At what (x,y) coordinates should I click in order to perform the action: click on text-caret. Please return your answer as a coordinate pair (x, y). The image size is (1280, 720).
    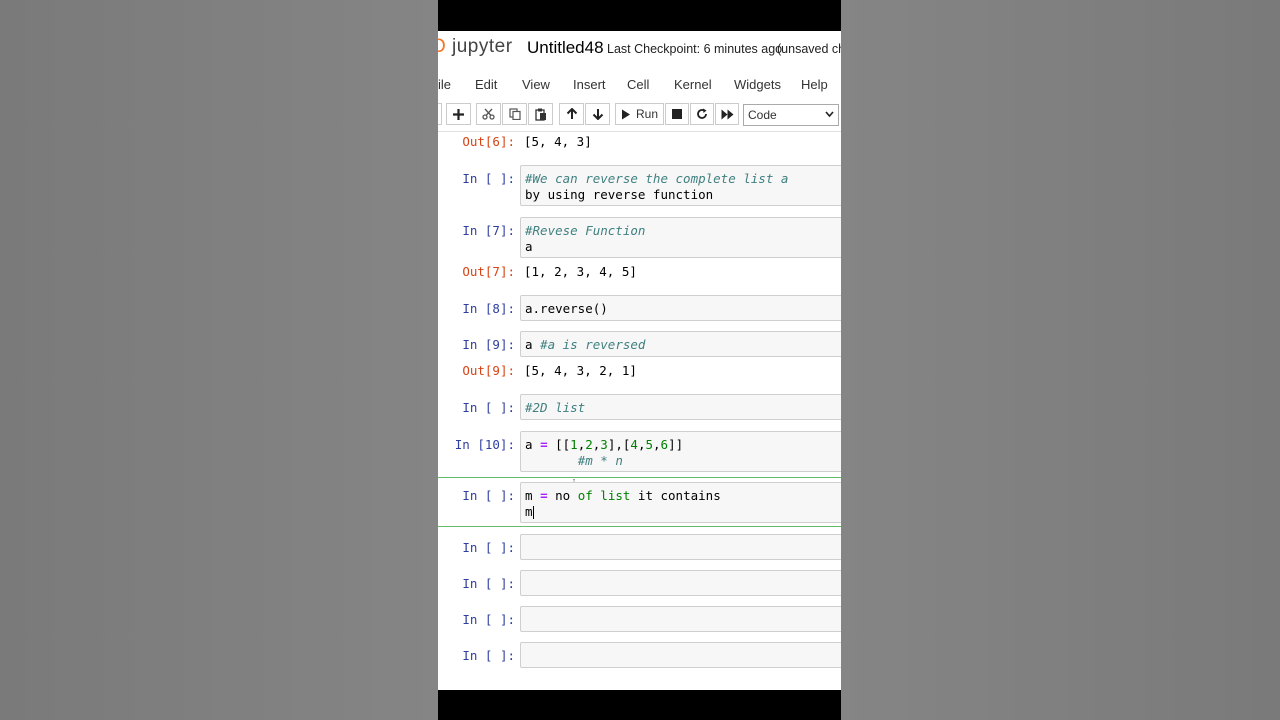
    Looking at the image, I should click on (533, 512).